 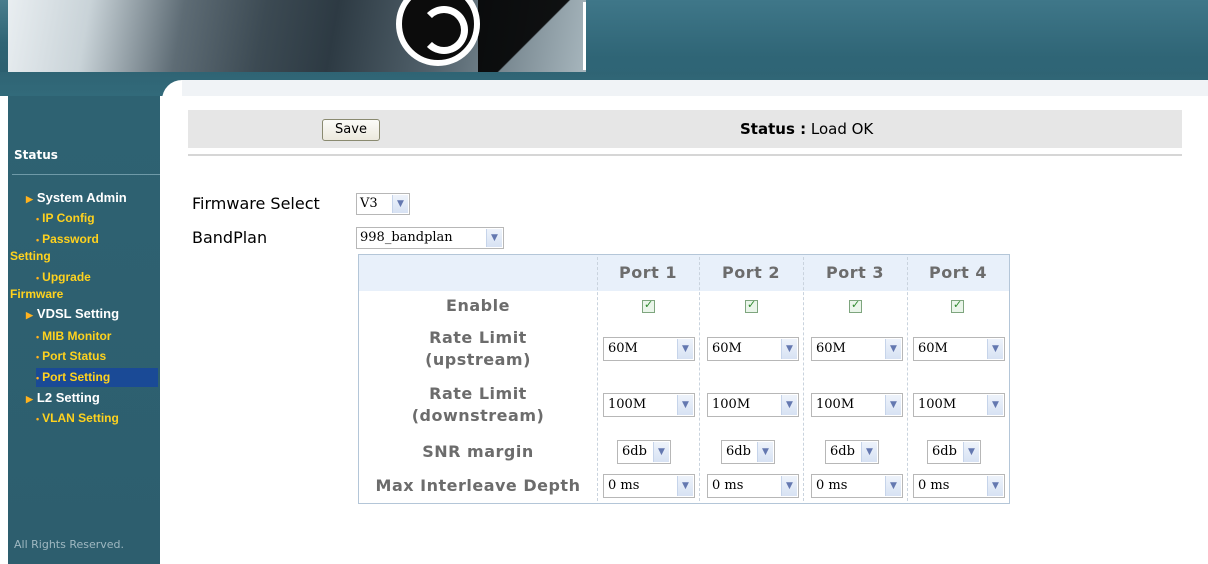 What do you see at coordinates (63, 398) in the screenshot?
I see `sidebar-item-l2-setting: ▶ L2 Setting` at bounding box center [63, 398].